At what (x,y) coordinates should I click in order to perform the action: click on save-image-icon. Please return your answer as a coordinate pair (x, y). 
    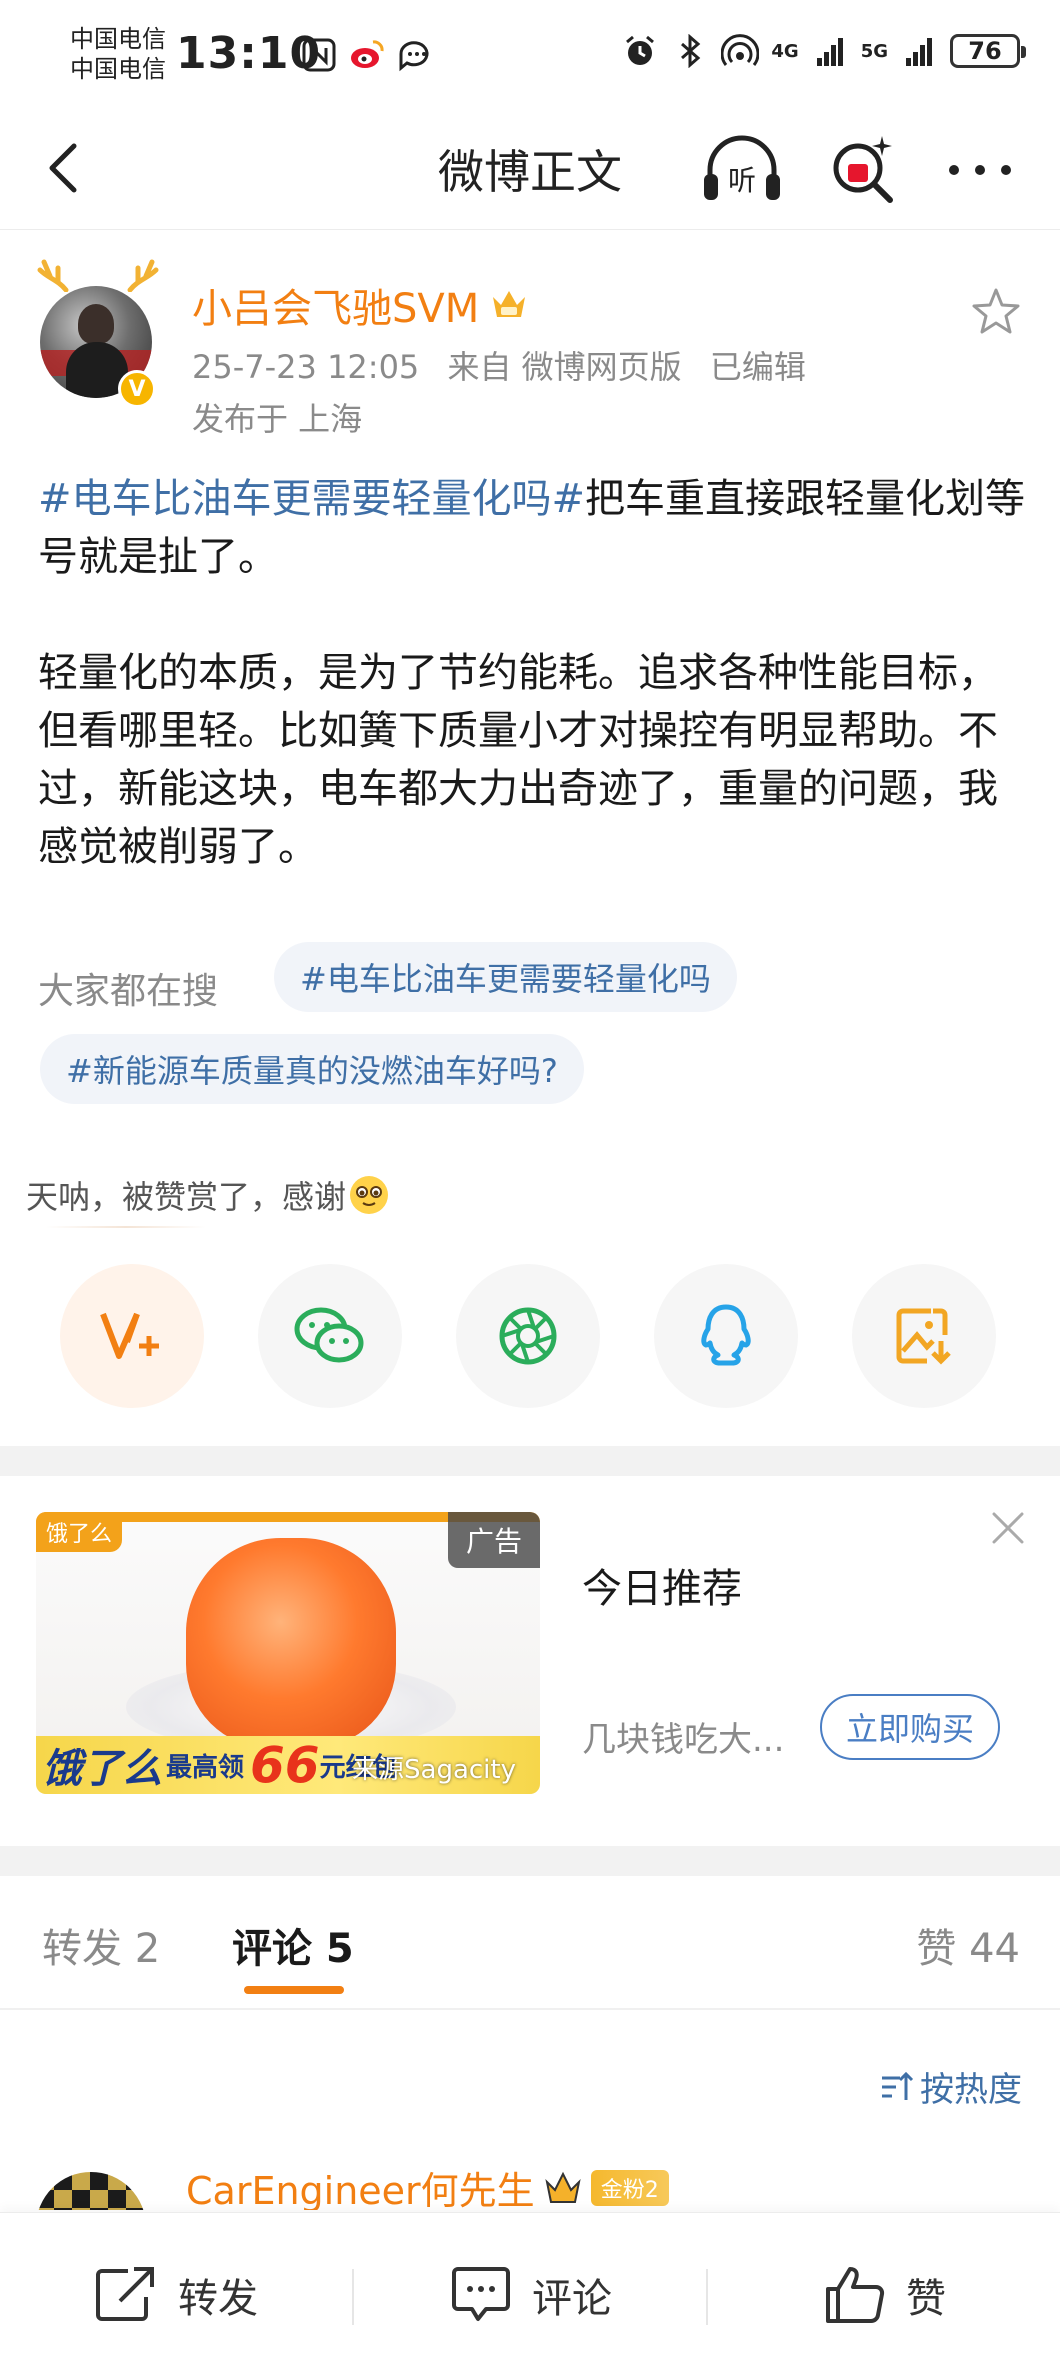
    Looking at the image, I should click on (923, 1336).